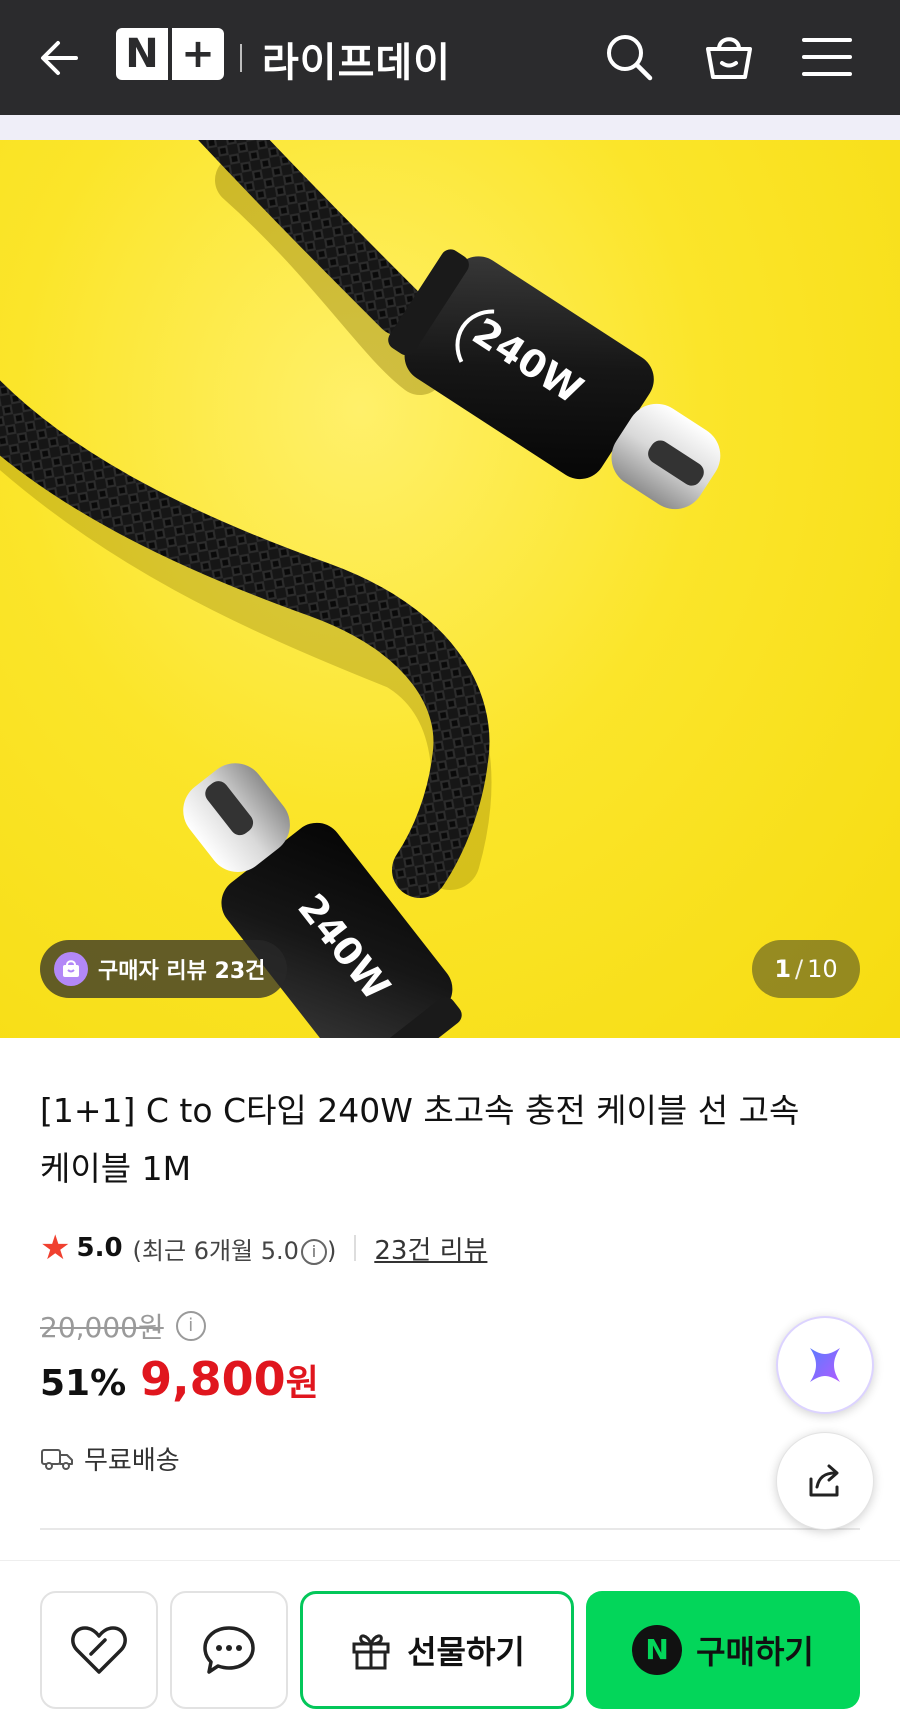  I want to click on back-button, so click(60, 58).